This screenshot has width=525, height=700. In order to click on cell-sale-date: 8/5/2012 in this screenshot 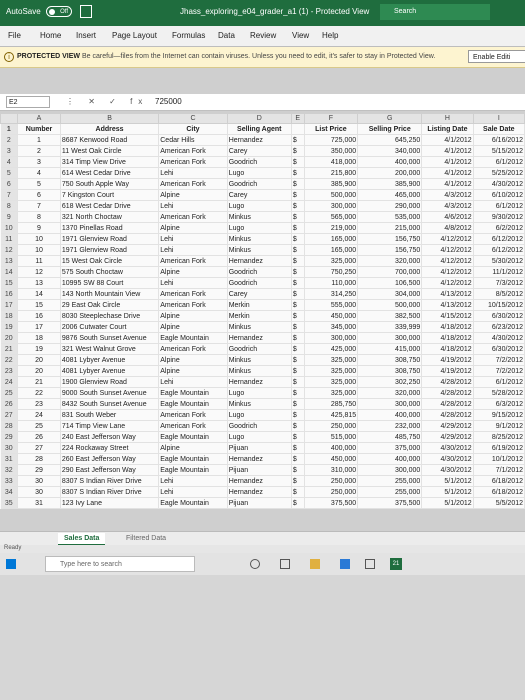, I will do `click(499, 294)`.